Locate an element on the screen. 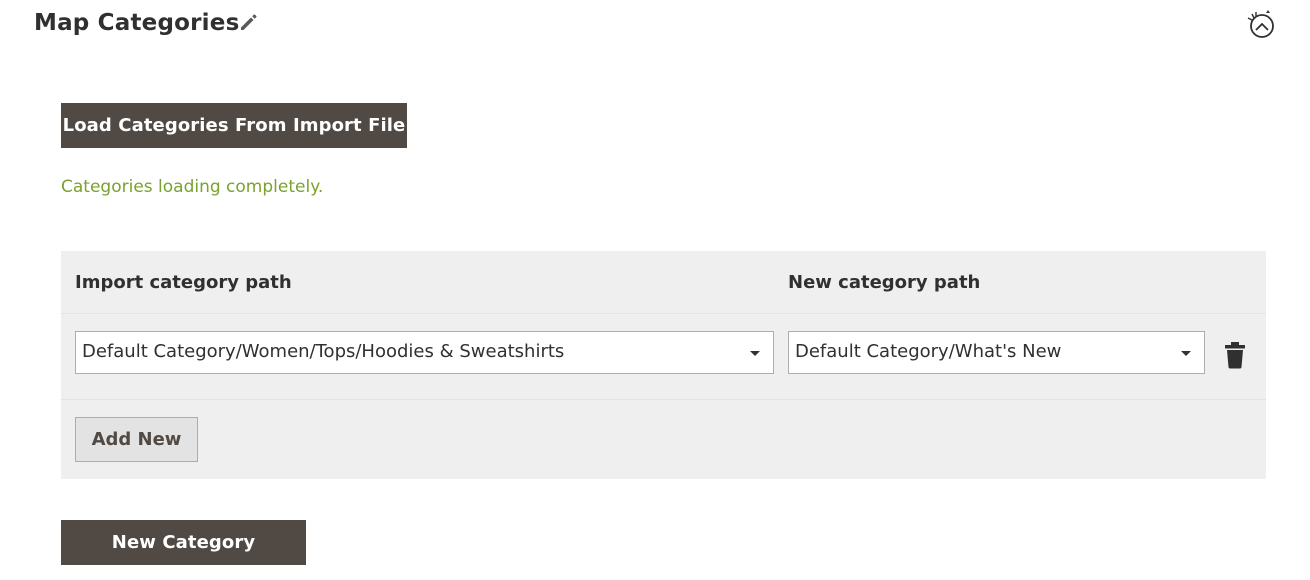  new-category-select: Default Category/What's New is located at coordinates (996, 352).